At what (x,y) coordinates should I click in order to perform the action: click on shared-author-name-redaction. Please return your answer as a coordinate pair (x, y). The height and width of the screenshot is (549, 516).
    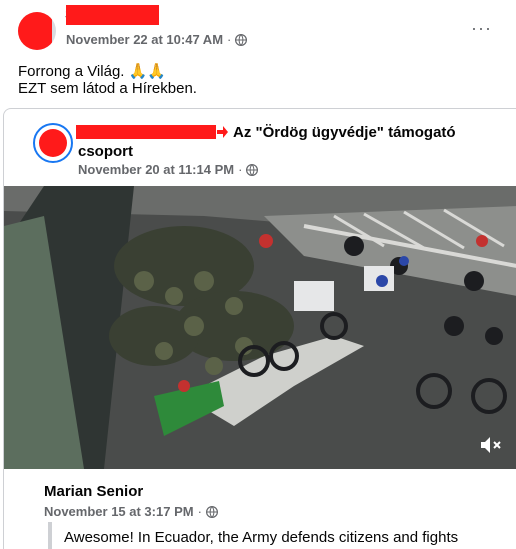
    Looking at the image, I should click on (146, 132).